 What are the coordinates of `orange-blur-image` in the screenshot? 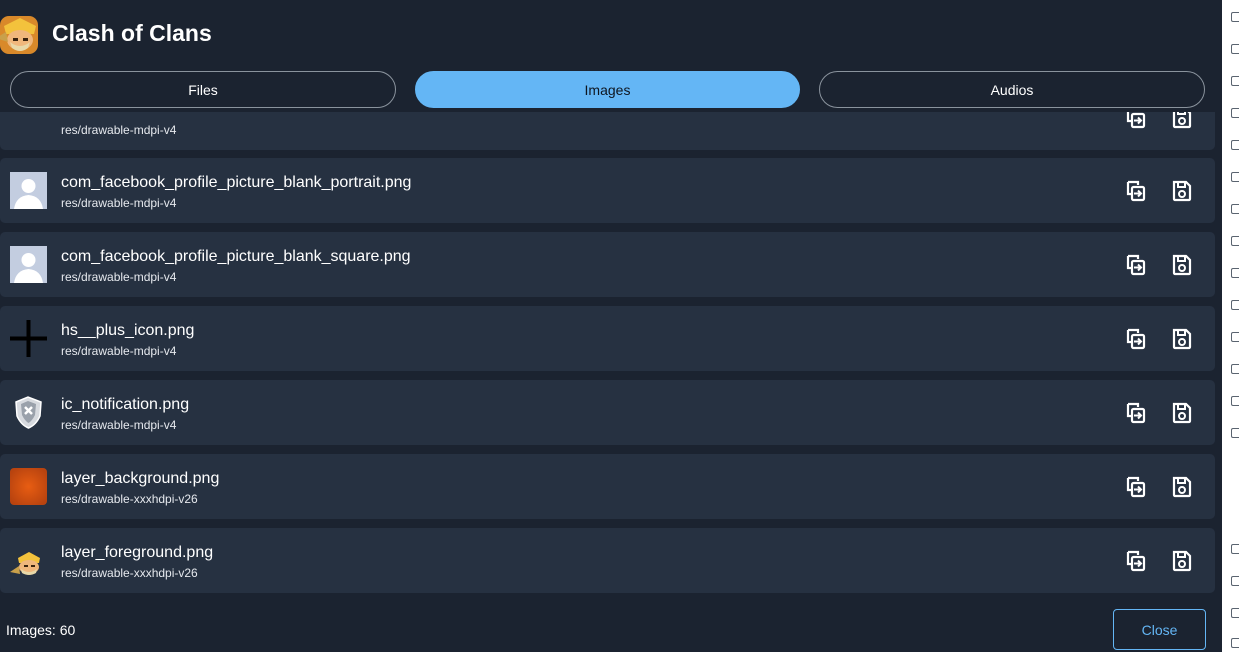 It's located at (28, 486).